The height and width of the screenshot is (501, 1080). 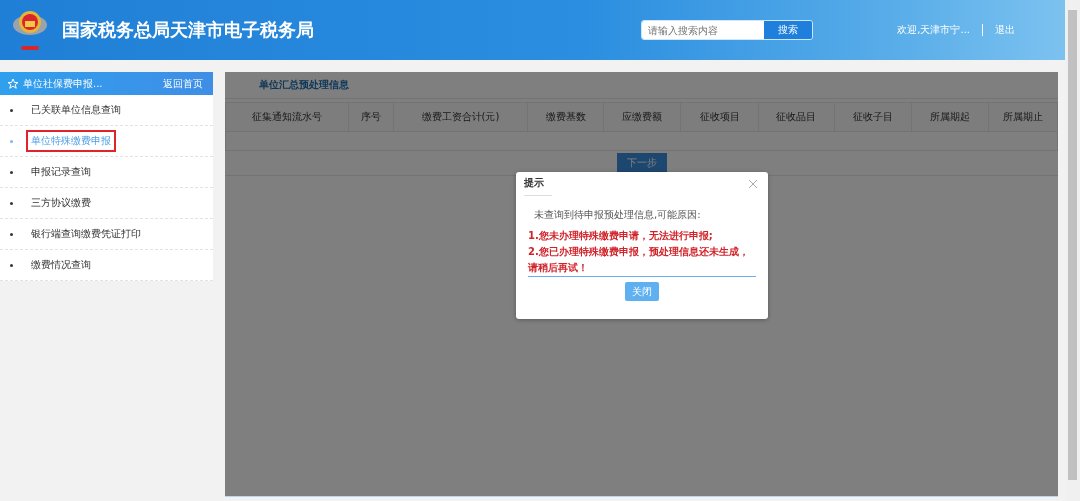 What do you see at coordinates (621, 236) in the screenshot?
I see `reason-text: 1.您未办理特殊缴费申请，无法进行申报;` at bounding box center [621, 236].